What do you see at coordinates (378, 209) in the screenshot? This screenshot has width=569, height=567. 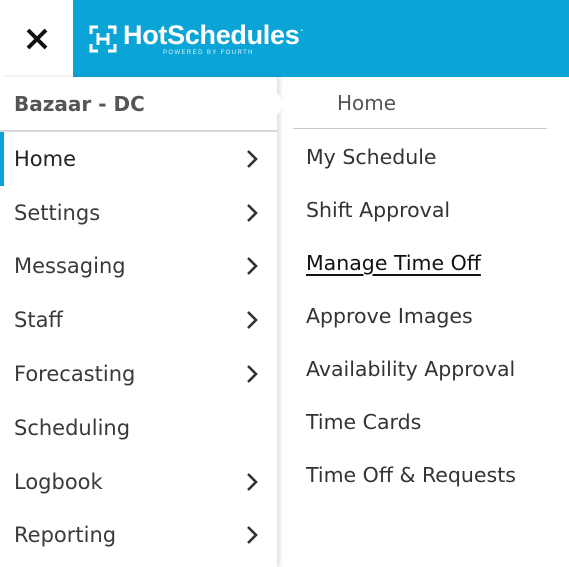 I see `submenu-item-label: Shift Approval` at bounding box center [378, 209].